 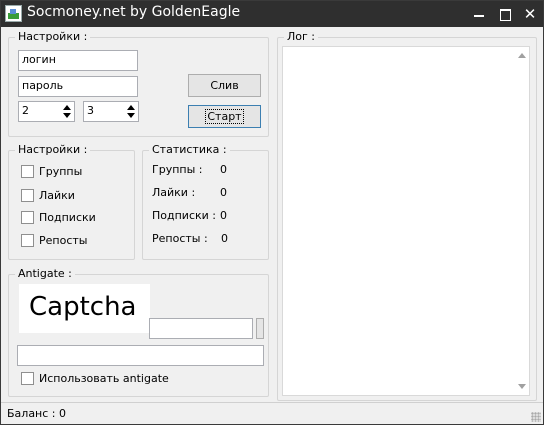 What do you see at coordinates (57, 195) in the screenshot?
I see `likes-checkbox-label: Лайки` at bounding box center [57, 195].